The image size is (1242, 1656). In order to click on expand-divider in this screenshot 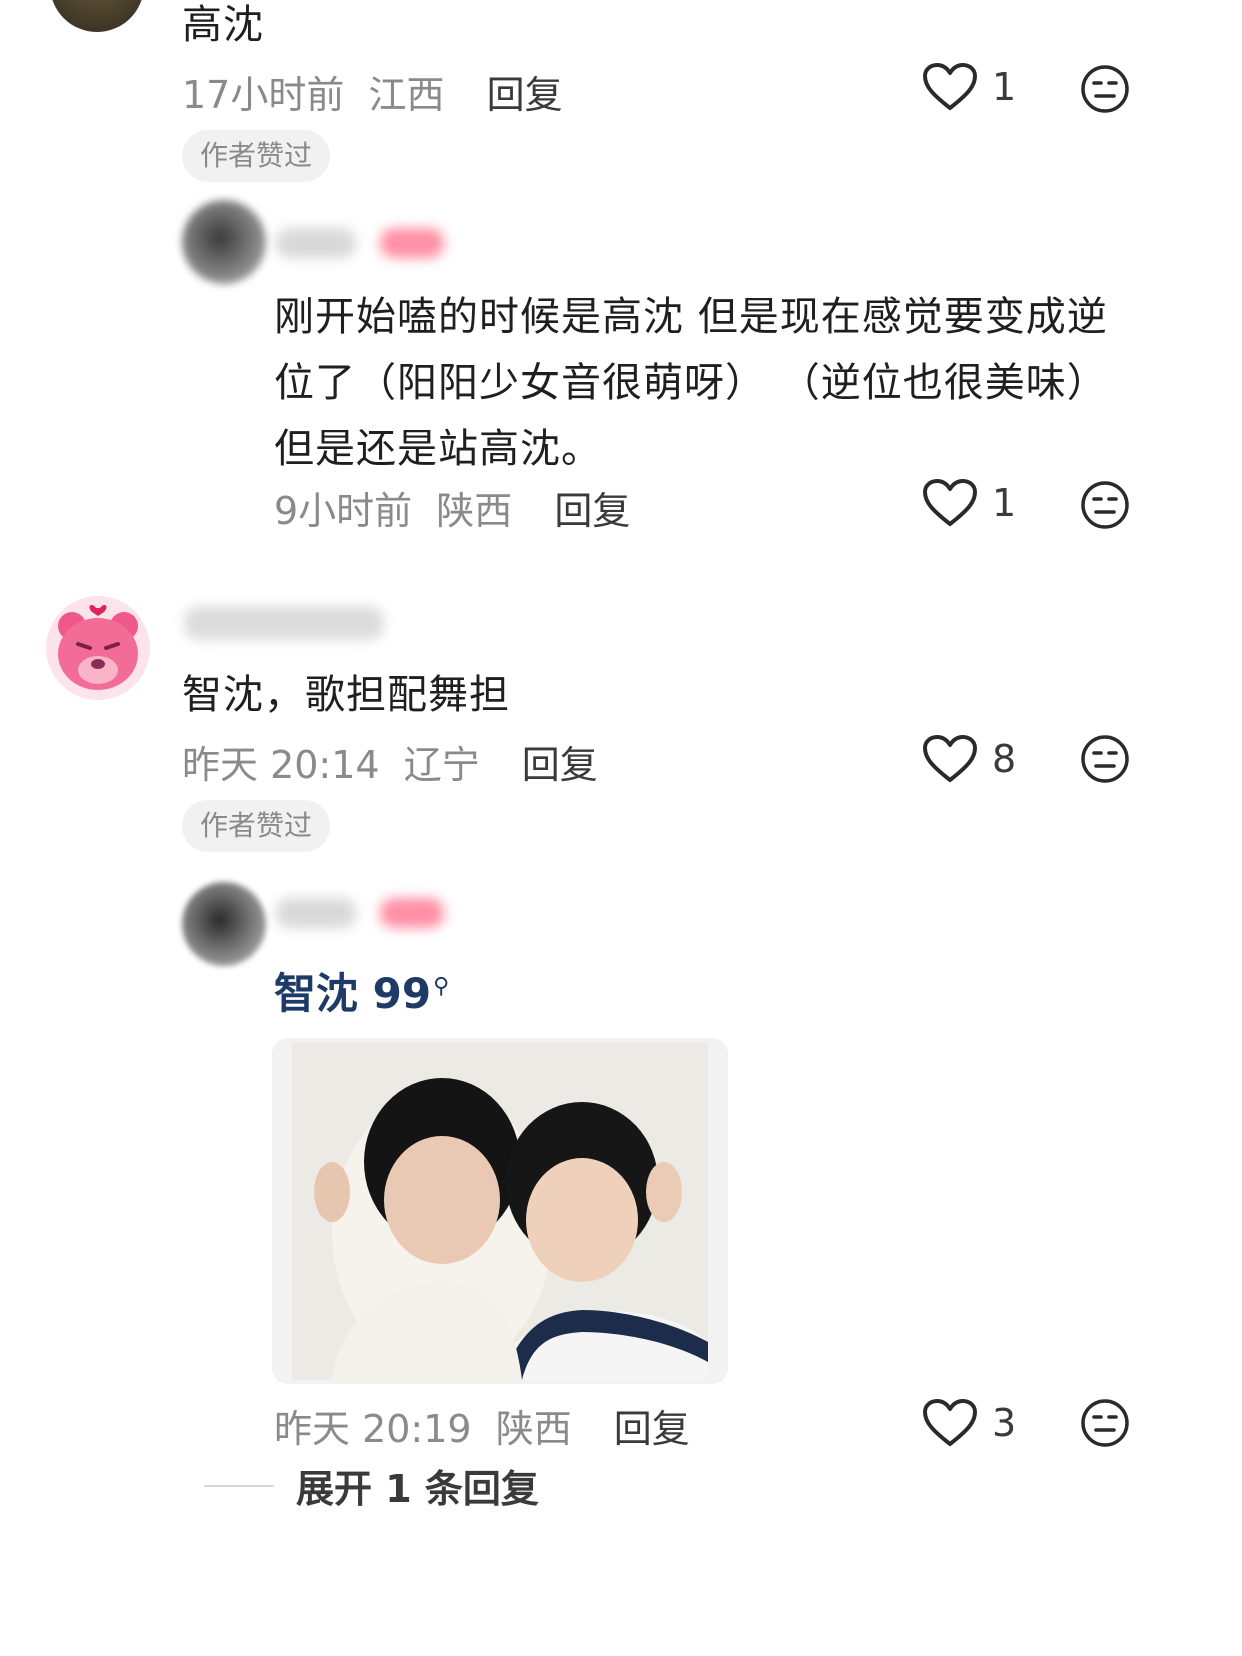, I will do `click(239, 1486)`.